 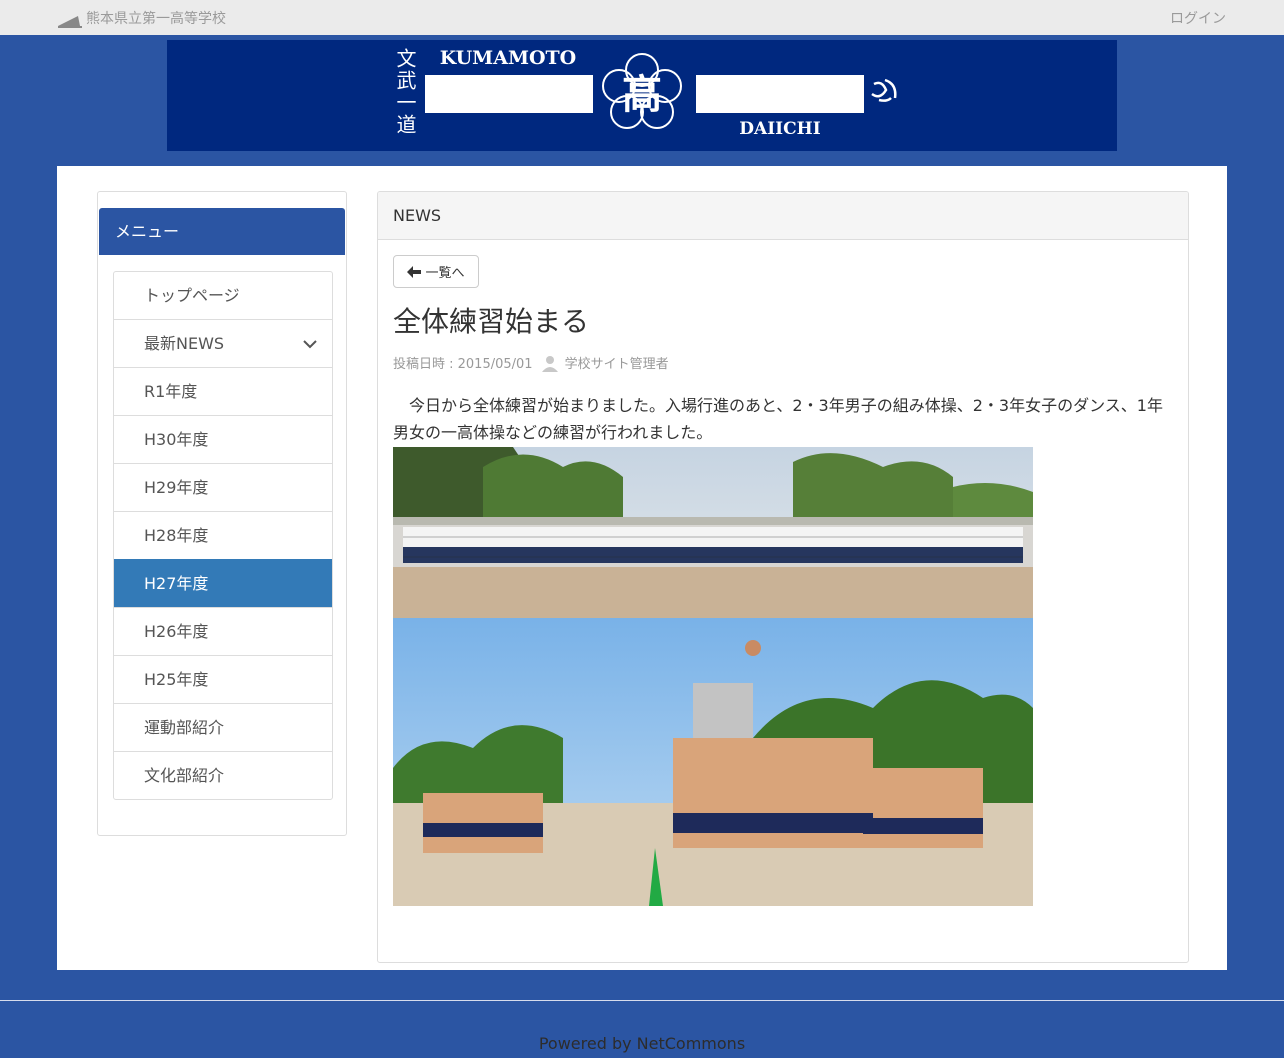 What do you see at coordinates (176, 583) in the screenshot?
I see `sidebar-item-label: H27年度` at bounding box center [176, 583].